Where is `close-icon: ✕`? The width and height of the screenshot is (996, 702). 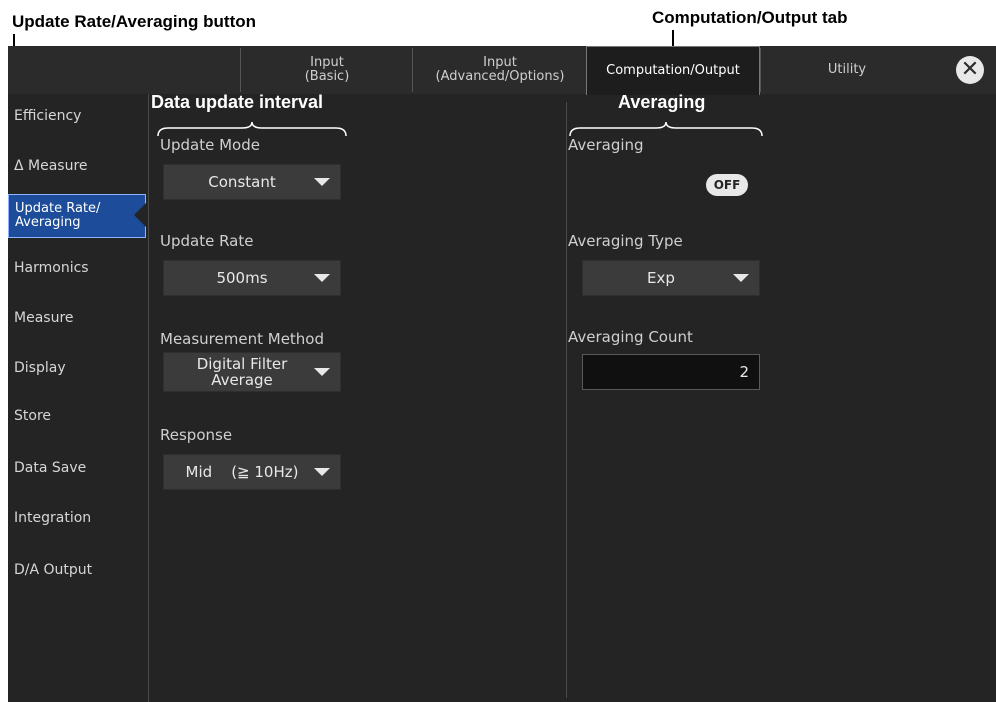
close-icon: ✕ is located at coordinates (970, 70).